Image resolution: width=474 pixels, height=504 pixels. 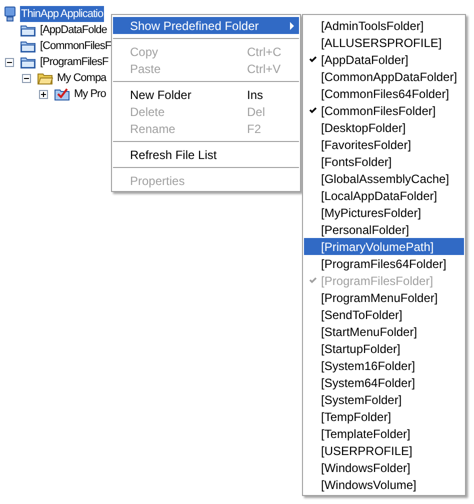 What do you see at coordinates (384, 467) in the screenshot?
I see `menu-item: [WindowsFolder]` at bounding box center [384, 467].